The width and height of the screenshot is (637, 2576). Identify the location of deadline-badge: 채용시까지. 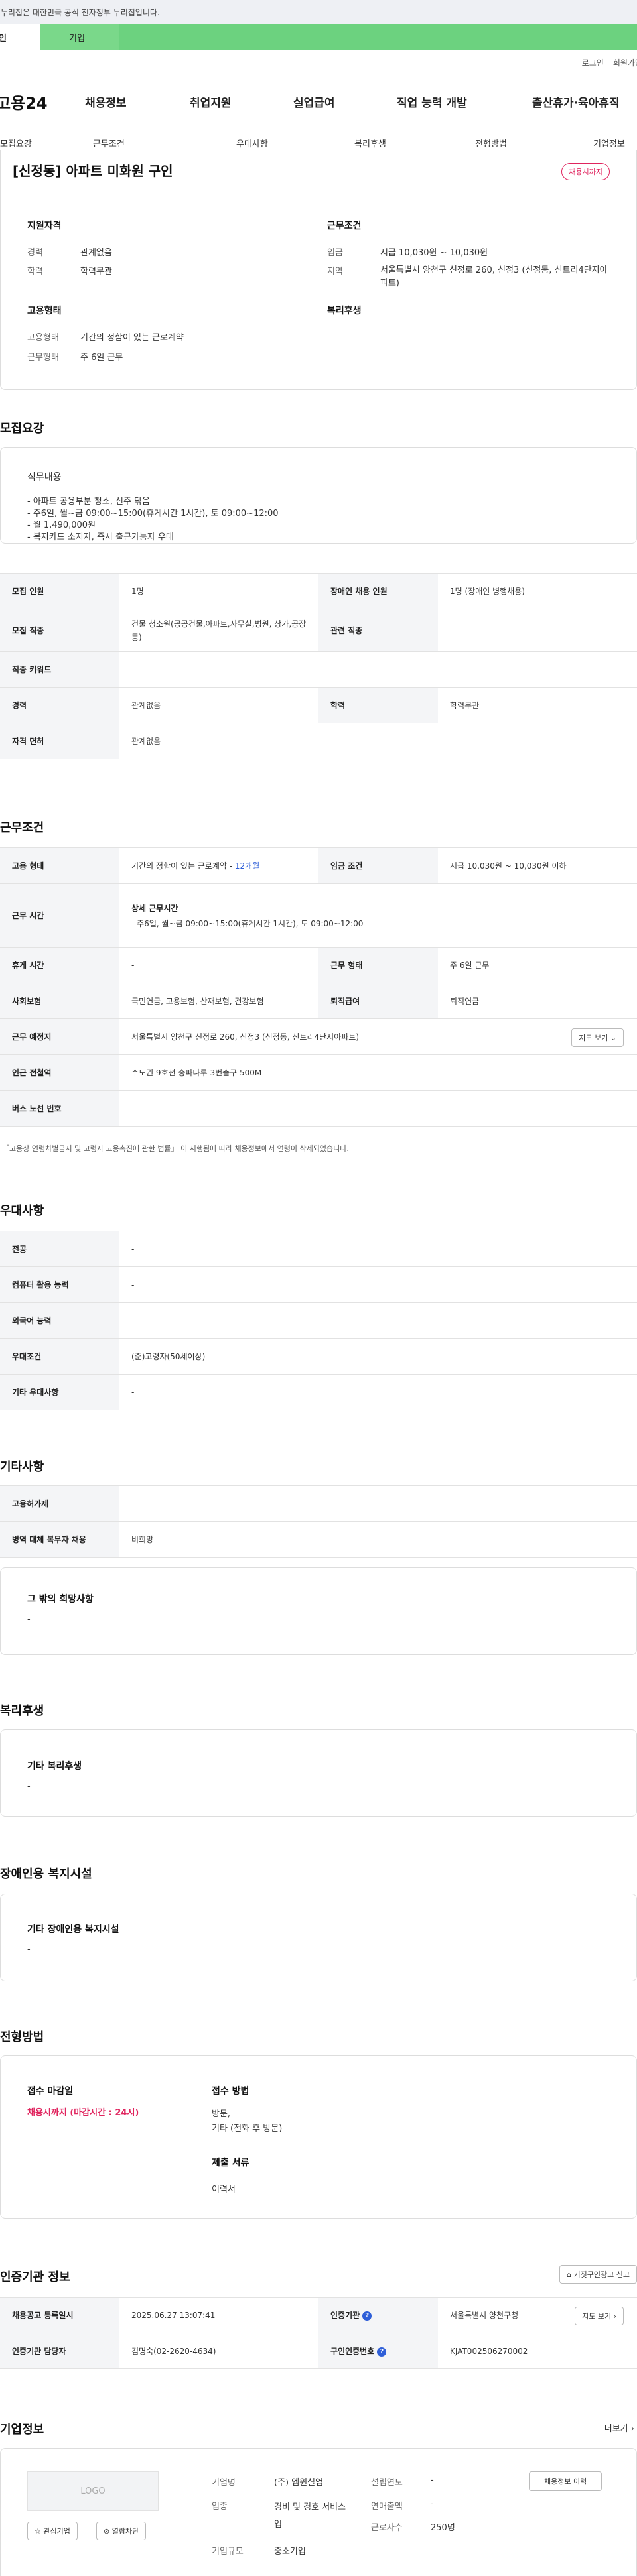
(586, 171).